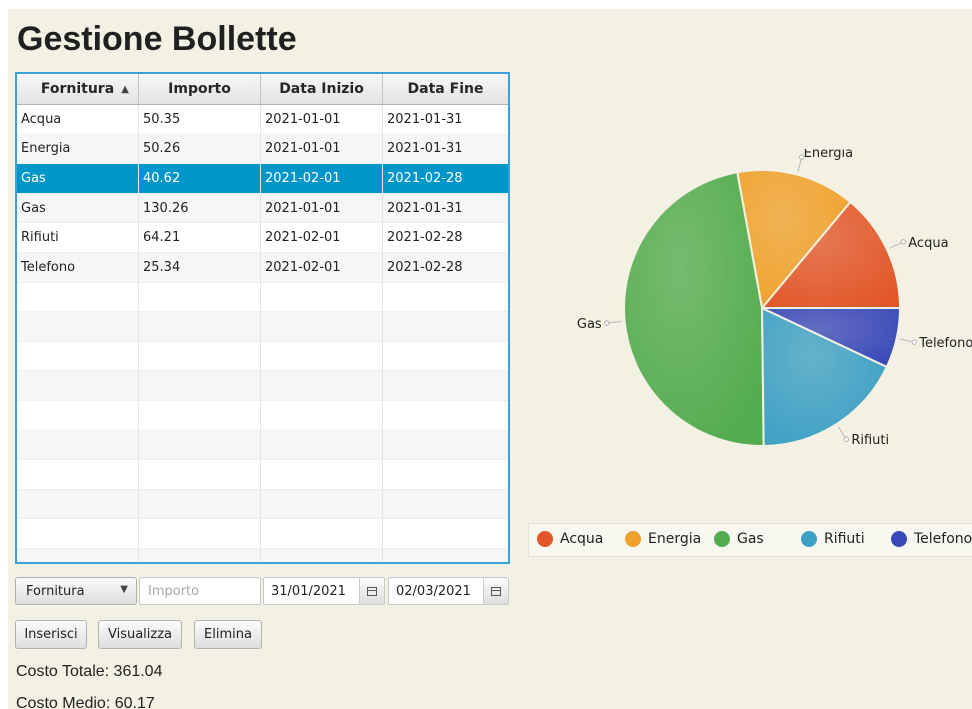  What do you see at coordinates (228, 634) in the screenshot?
I see `elimina-button: Elimina` at bounding box center [228, 634].